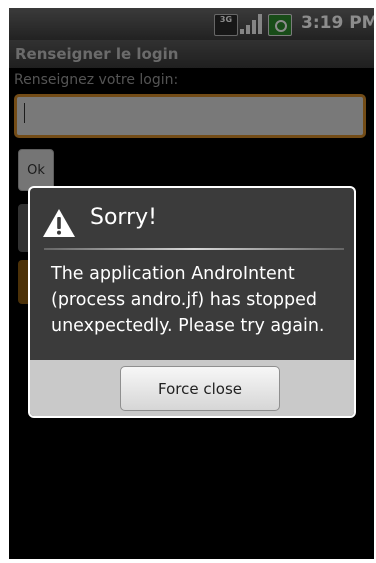  Describe the element at coordinates (200, 388) in the screenshot. I see `force-close-button: Force close` at that location.